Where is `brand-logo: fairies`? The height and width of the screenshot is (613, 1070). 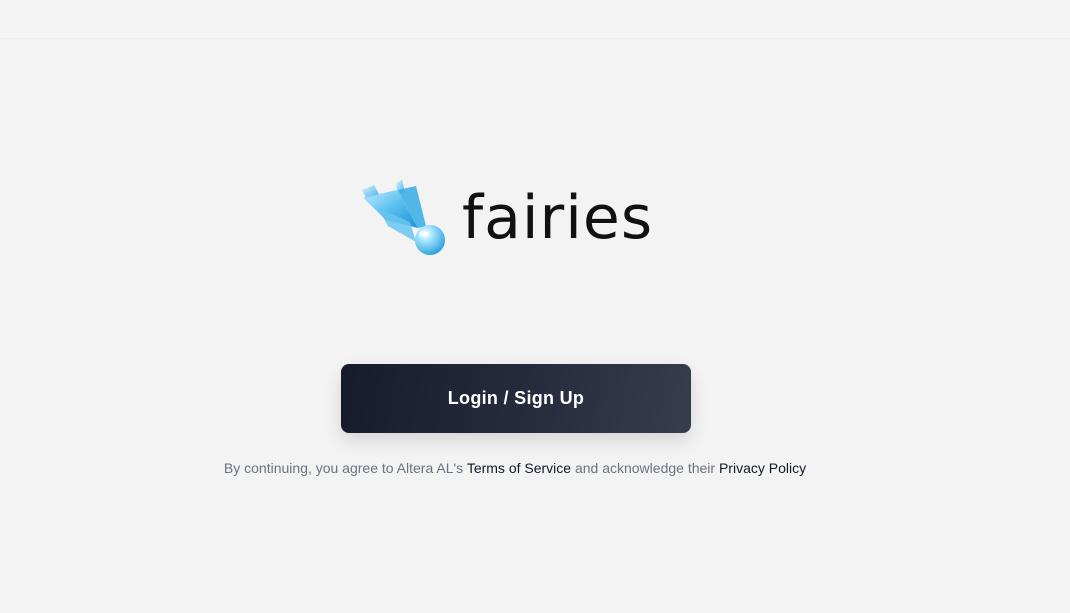 brand-logo: fairies is located at coordinates (518, 220).